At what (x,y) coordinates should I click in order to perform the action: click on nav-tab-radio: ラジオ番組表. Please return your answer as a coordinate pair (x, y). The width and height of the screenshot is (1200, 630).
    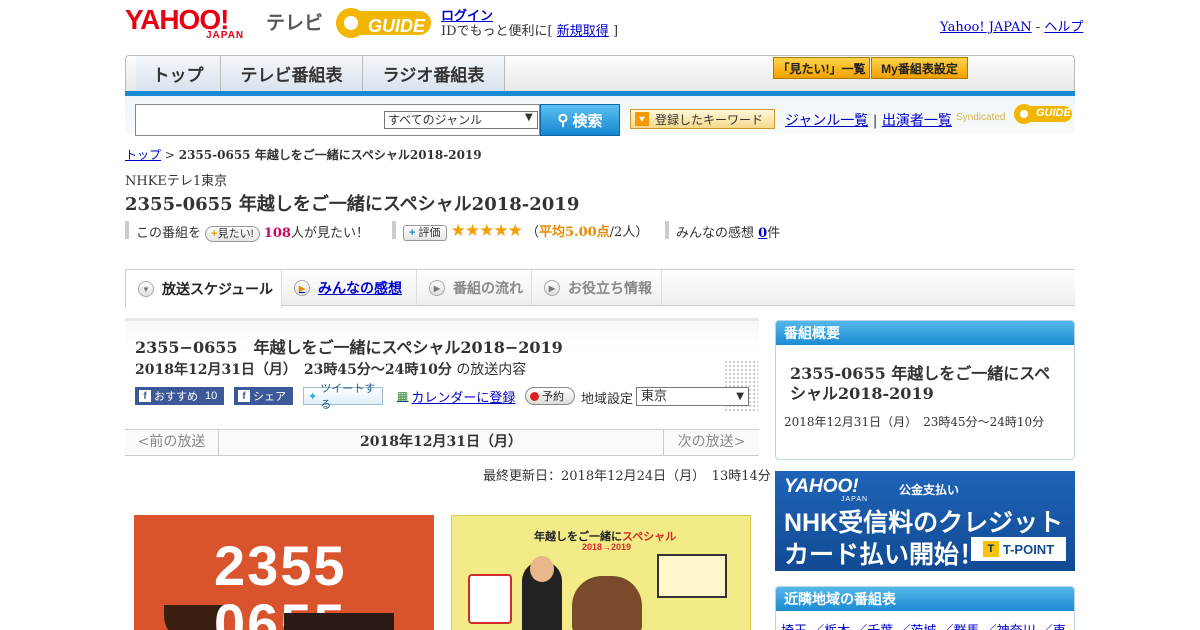
    Looking at the image, I should click on (434, 73).